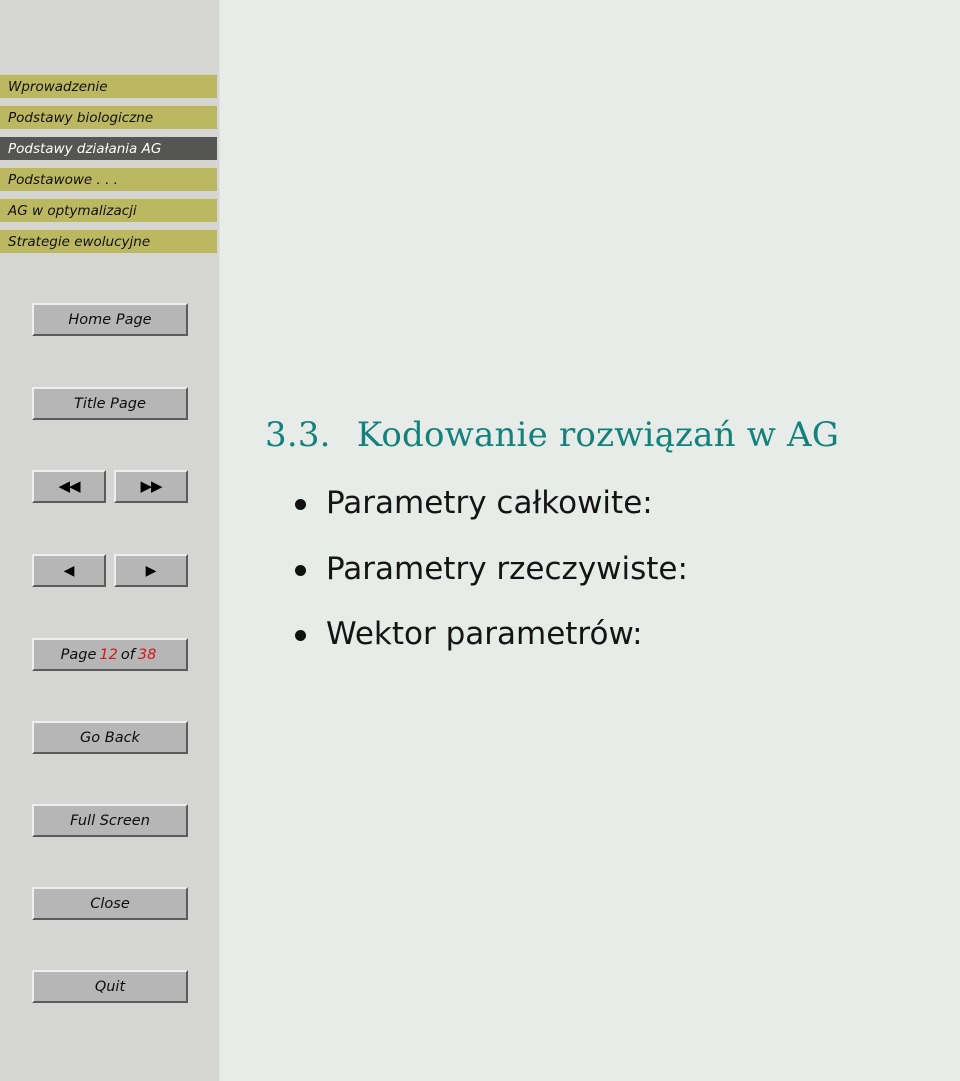 This screenshot has width=960, height=1081. I want to click on list-item-label: Parametry całkowite:, so click(489, 503).